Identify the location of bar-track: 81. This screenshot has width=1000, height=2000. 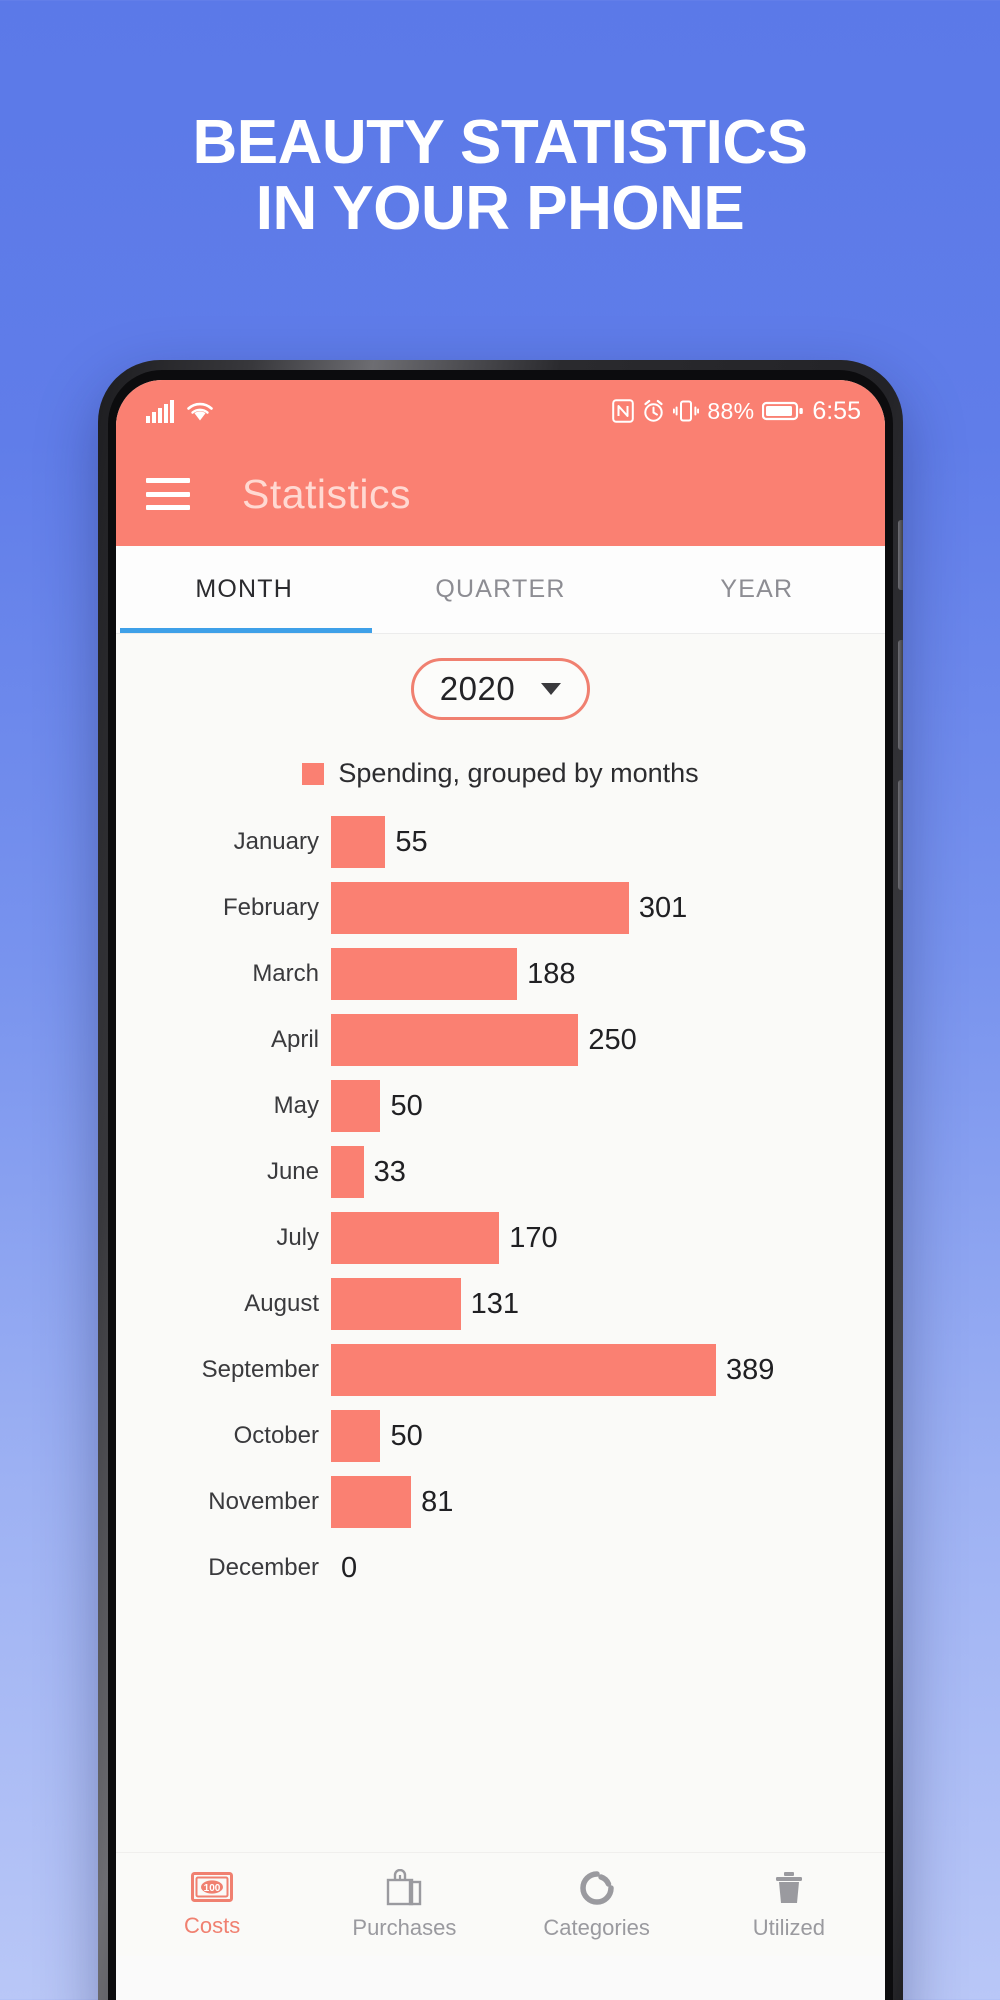
(608, 1502).